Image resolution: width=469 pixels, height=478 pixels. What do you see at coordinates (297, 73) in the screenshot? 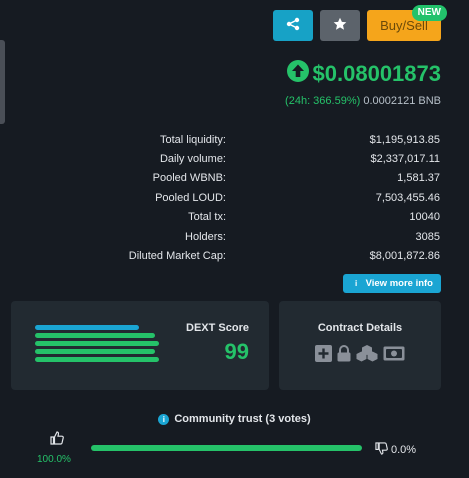
I see `arrow-up-circle-icon` at bounding box center [297, 73].